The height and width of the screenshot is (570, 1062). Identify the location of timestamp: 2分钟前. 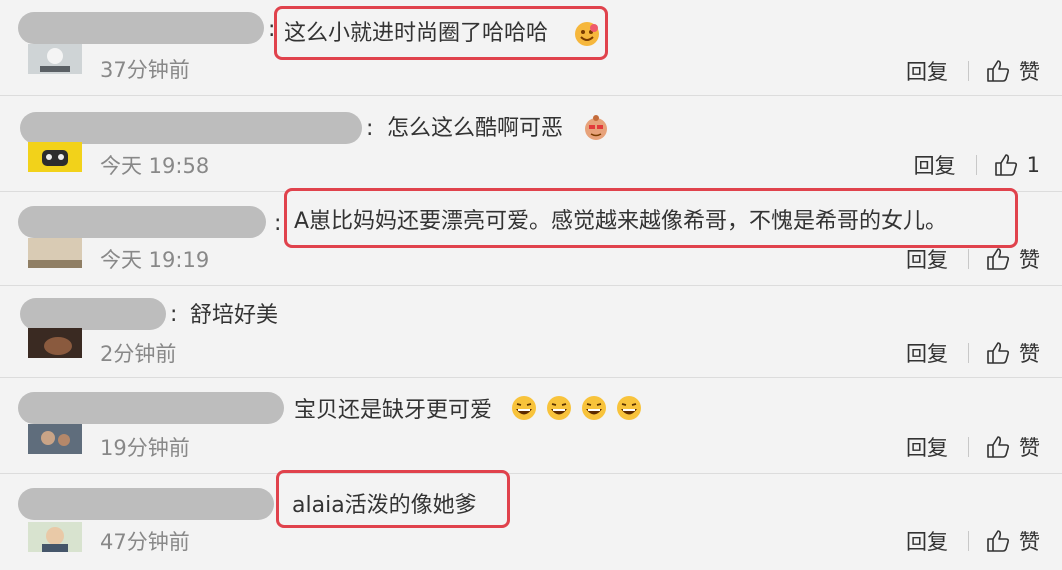
(138, 354).